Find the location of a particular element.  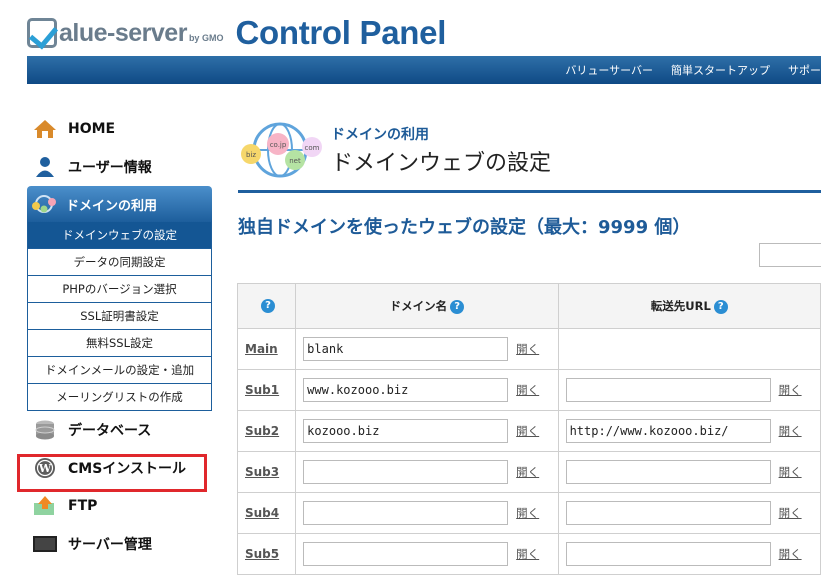

row-name-link: Sub5 is located at coordinates (266, 554).